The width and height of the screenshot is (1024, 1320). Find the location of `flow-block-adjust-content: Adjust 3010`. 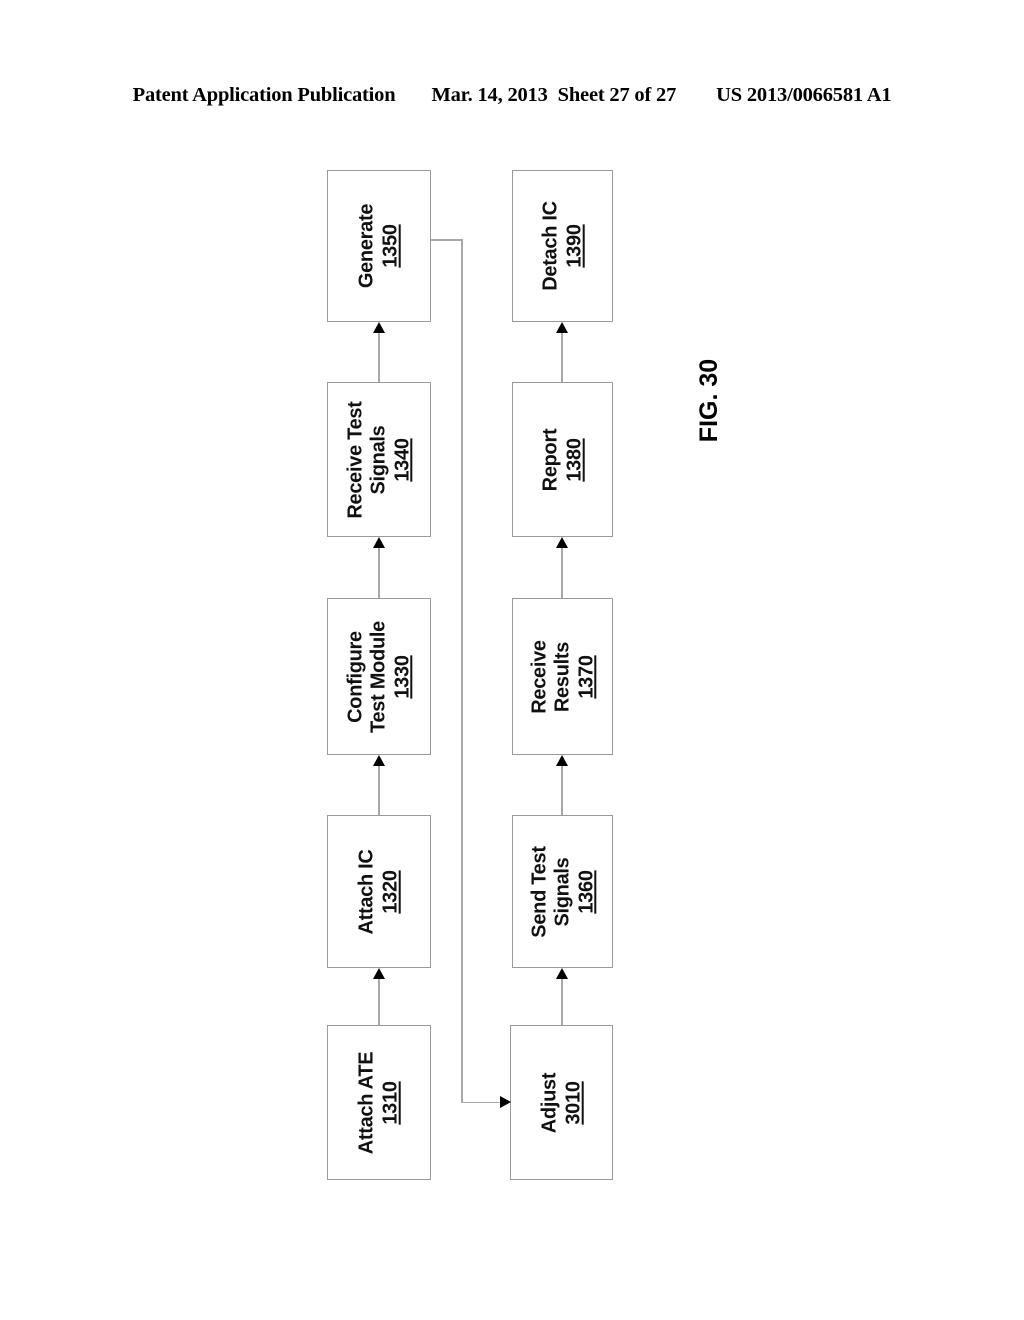

flow-block-adjust-content: Adjust 3010 is located at coordinates (561, 1102).